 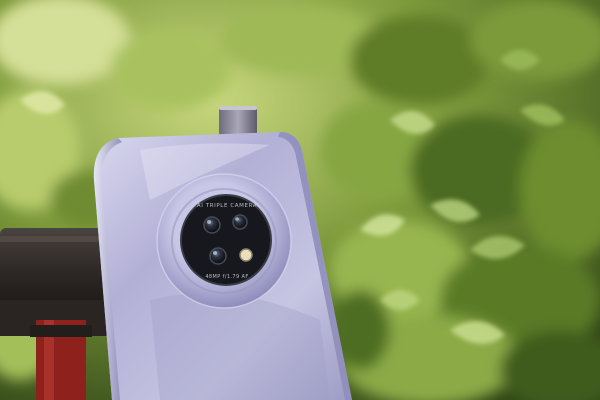 What do you see at coordinates (227, 206) in the screenshot?
I see `camera-text-top: AI TRIPLE CAMERA` at bounding box center [227, 206].